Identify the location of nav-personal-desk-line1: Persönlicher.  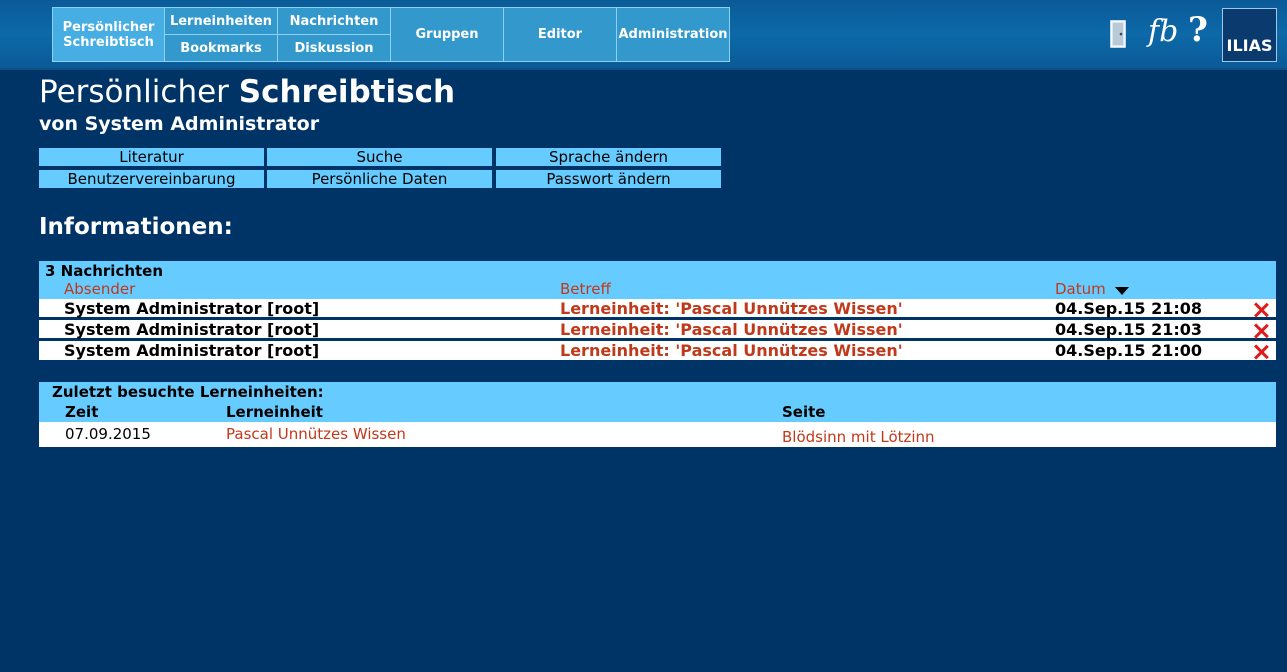
(108, 27).